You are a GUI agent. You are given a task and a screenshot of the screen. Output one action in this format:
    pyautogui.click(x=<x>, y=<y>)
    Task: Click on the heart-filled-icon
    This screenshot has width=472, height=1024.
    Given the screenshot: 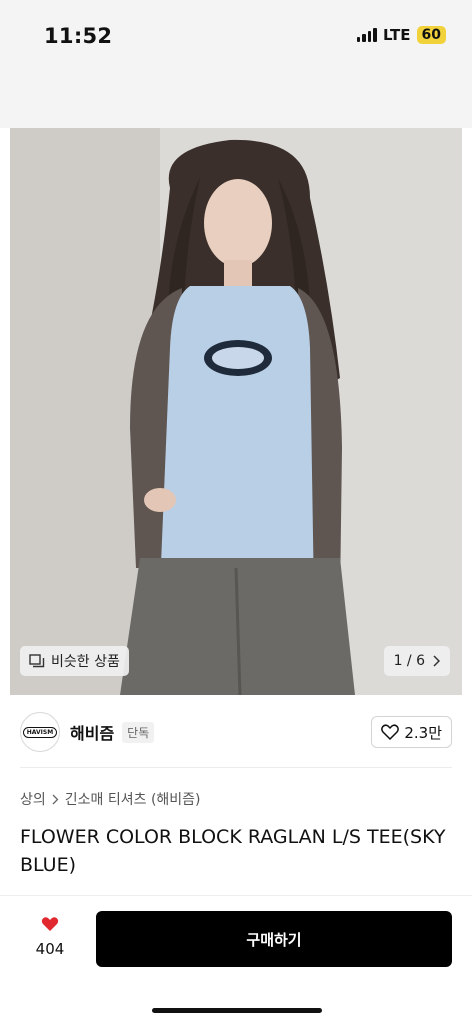 What is the action you would take?
    pyautogui.click(x=50, y=924)
    